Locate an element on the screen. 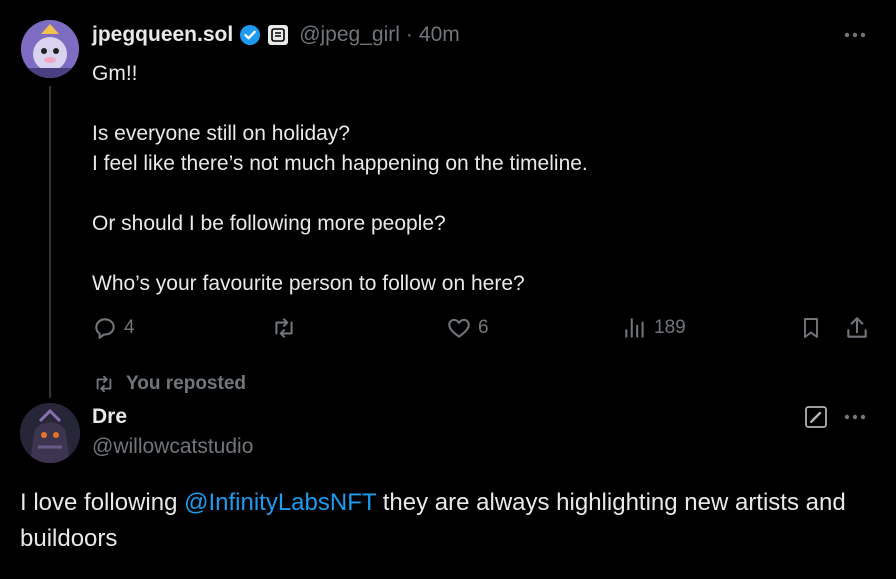  avatar-jpegqueen is located at coordinates (50, 49).